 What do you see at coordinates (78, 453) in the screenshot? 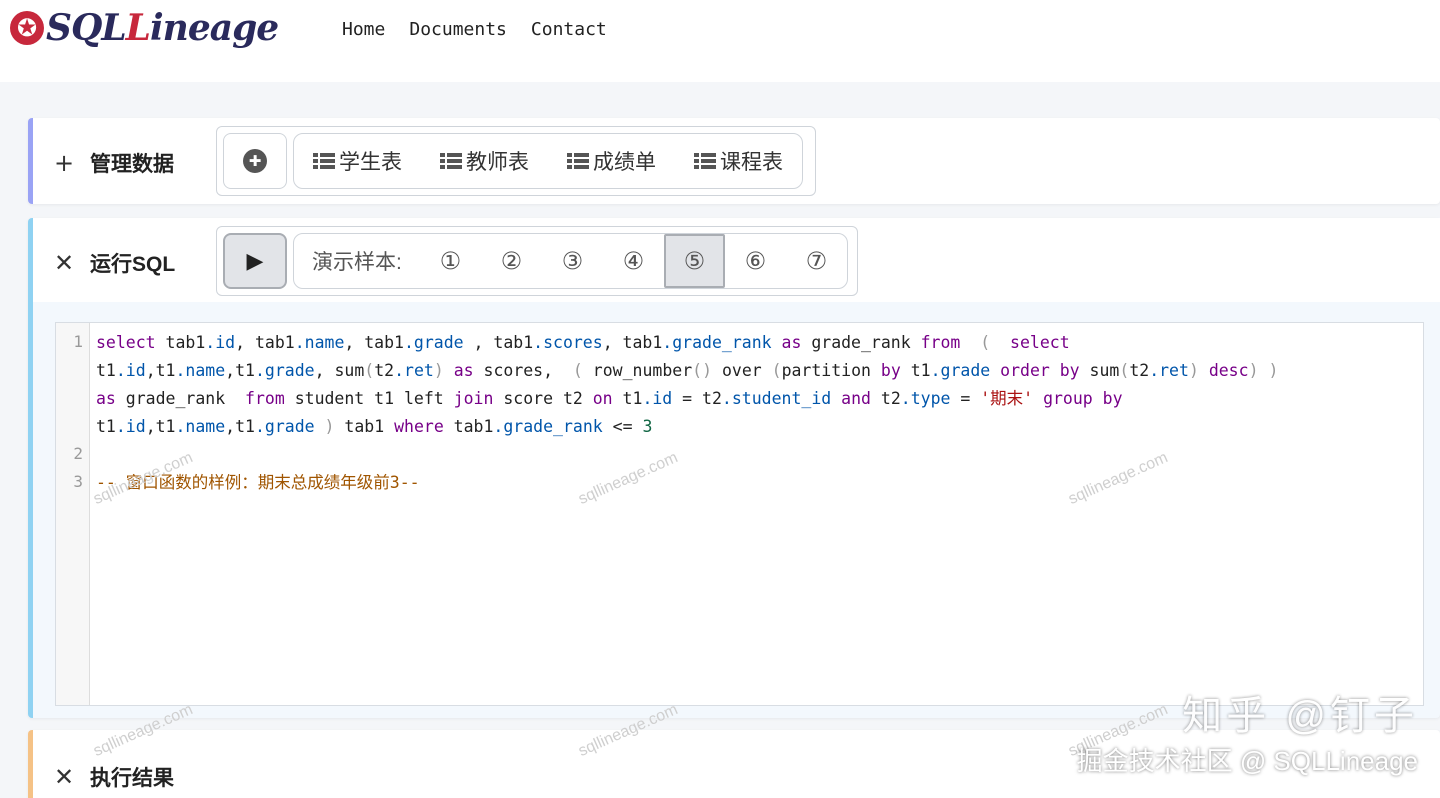
I see `line-number: 2` at bounding box center [78, 453].